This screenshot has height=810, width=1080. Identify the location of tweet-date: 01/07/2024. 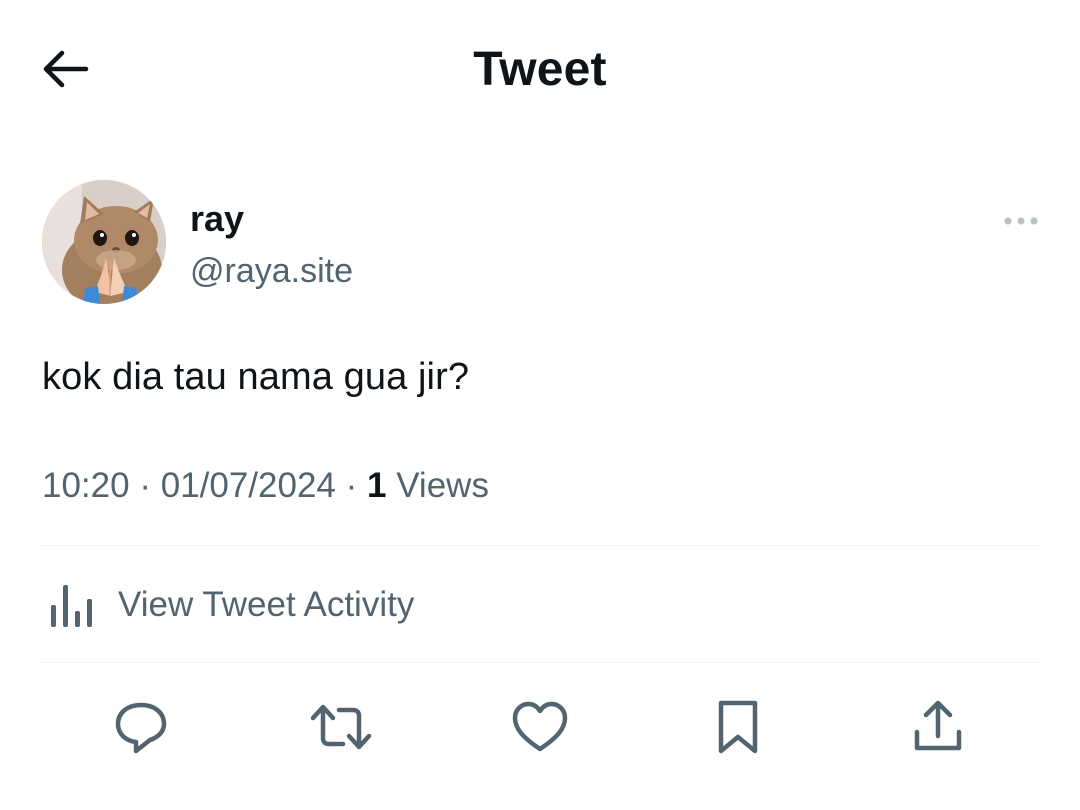
(248, 485).